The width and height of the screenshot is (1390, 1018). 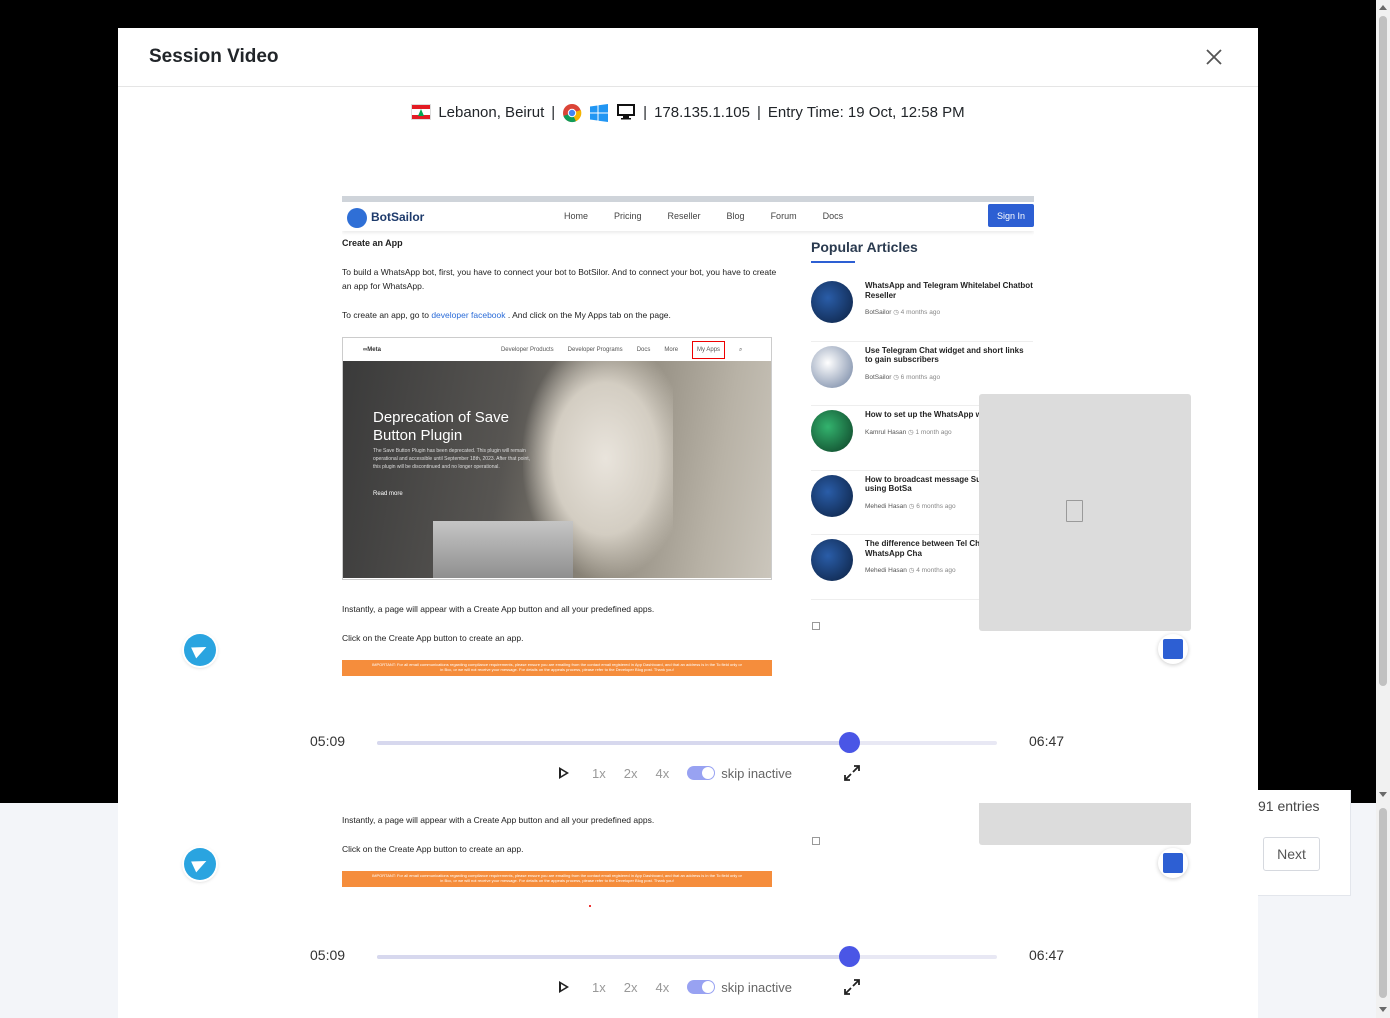 What do you see at coordinates (688, 57) in the screenshot?
I see `modal-header: Session Video` at bounding box center [688, 57].